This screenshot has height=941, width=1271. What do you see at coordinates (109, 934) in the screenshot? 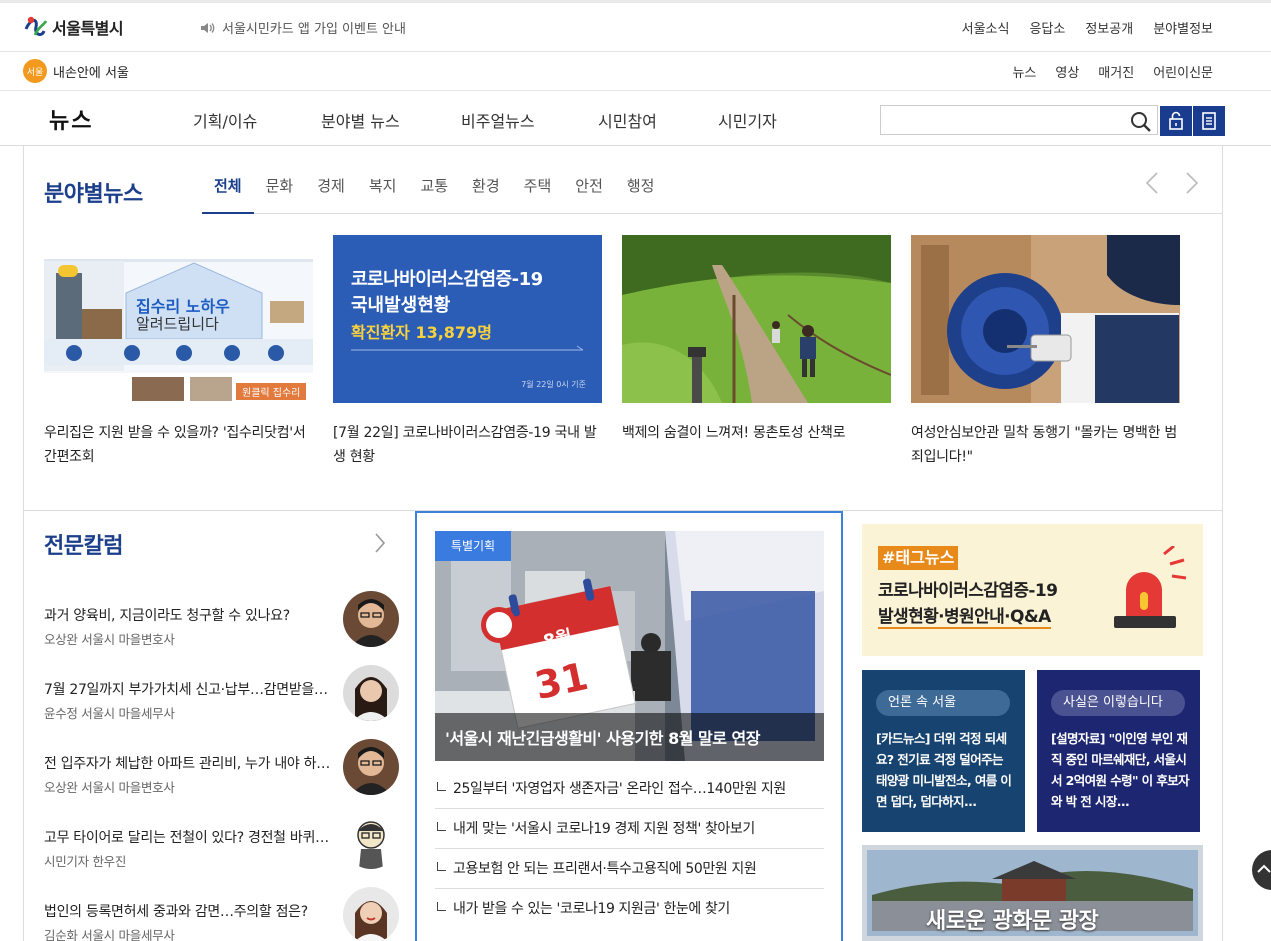
I see `column-author: 김순화 서울시 마을세무사` at bounding box center [109, 934].